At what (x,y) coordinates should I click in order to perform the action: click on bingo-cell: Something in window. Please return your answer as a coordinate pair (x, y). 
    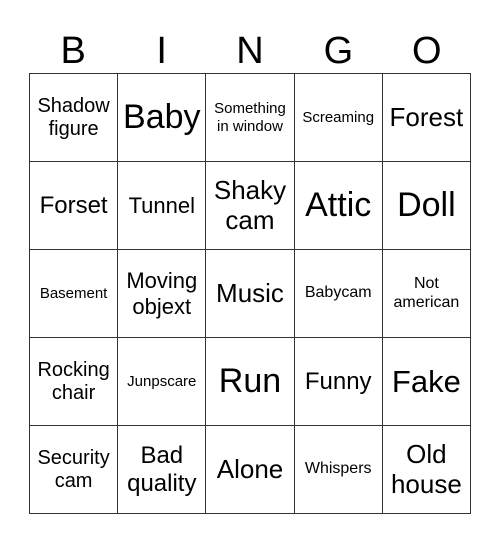
    Looking at the image, I should click on (250, 118).